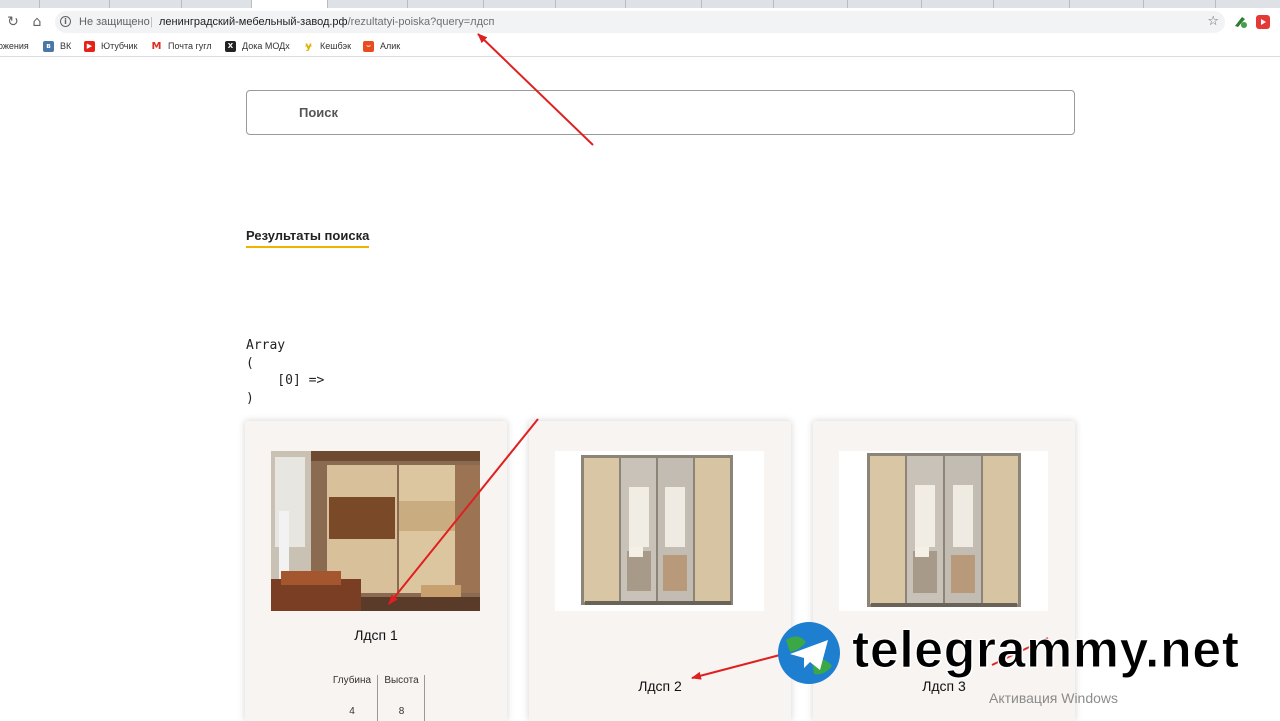 The height and width of the screenshot is (721, 1280). What do you see at coordinates (57, 46) in the screenshot?
I see `bookmark-vk: в ВК` at bounding box center [57, 46].